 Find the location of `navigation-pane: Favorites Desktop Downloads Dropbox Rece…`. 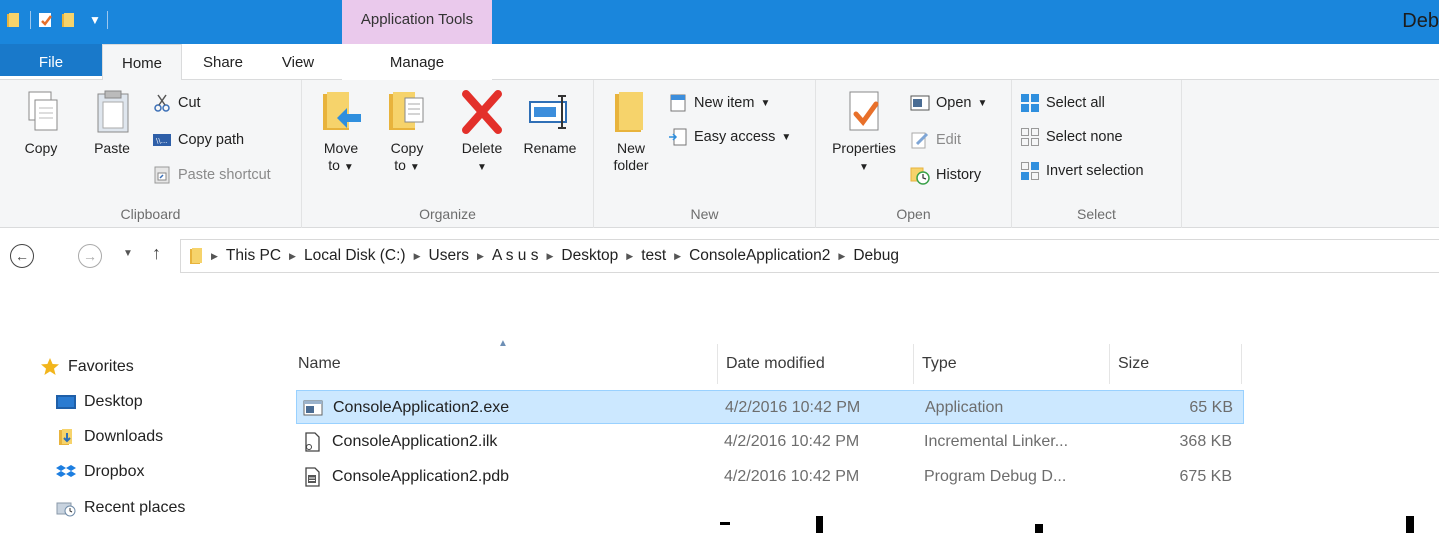

navigation-pane: Favorites Desktop Downloads Dropbox Rece… is located at coordinates (135, 439).